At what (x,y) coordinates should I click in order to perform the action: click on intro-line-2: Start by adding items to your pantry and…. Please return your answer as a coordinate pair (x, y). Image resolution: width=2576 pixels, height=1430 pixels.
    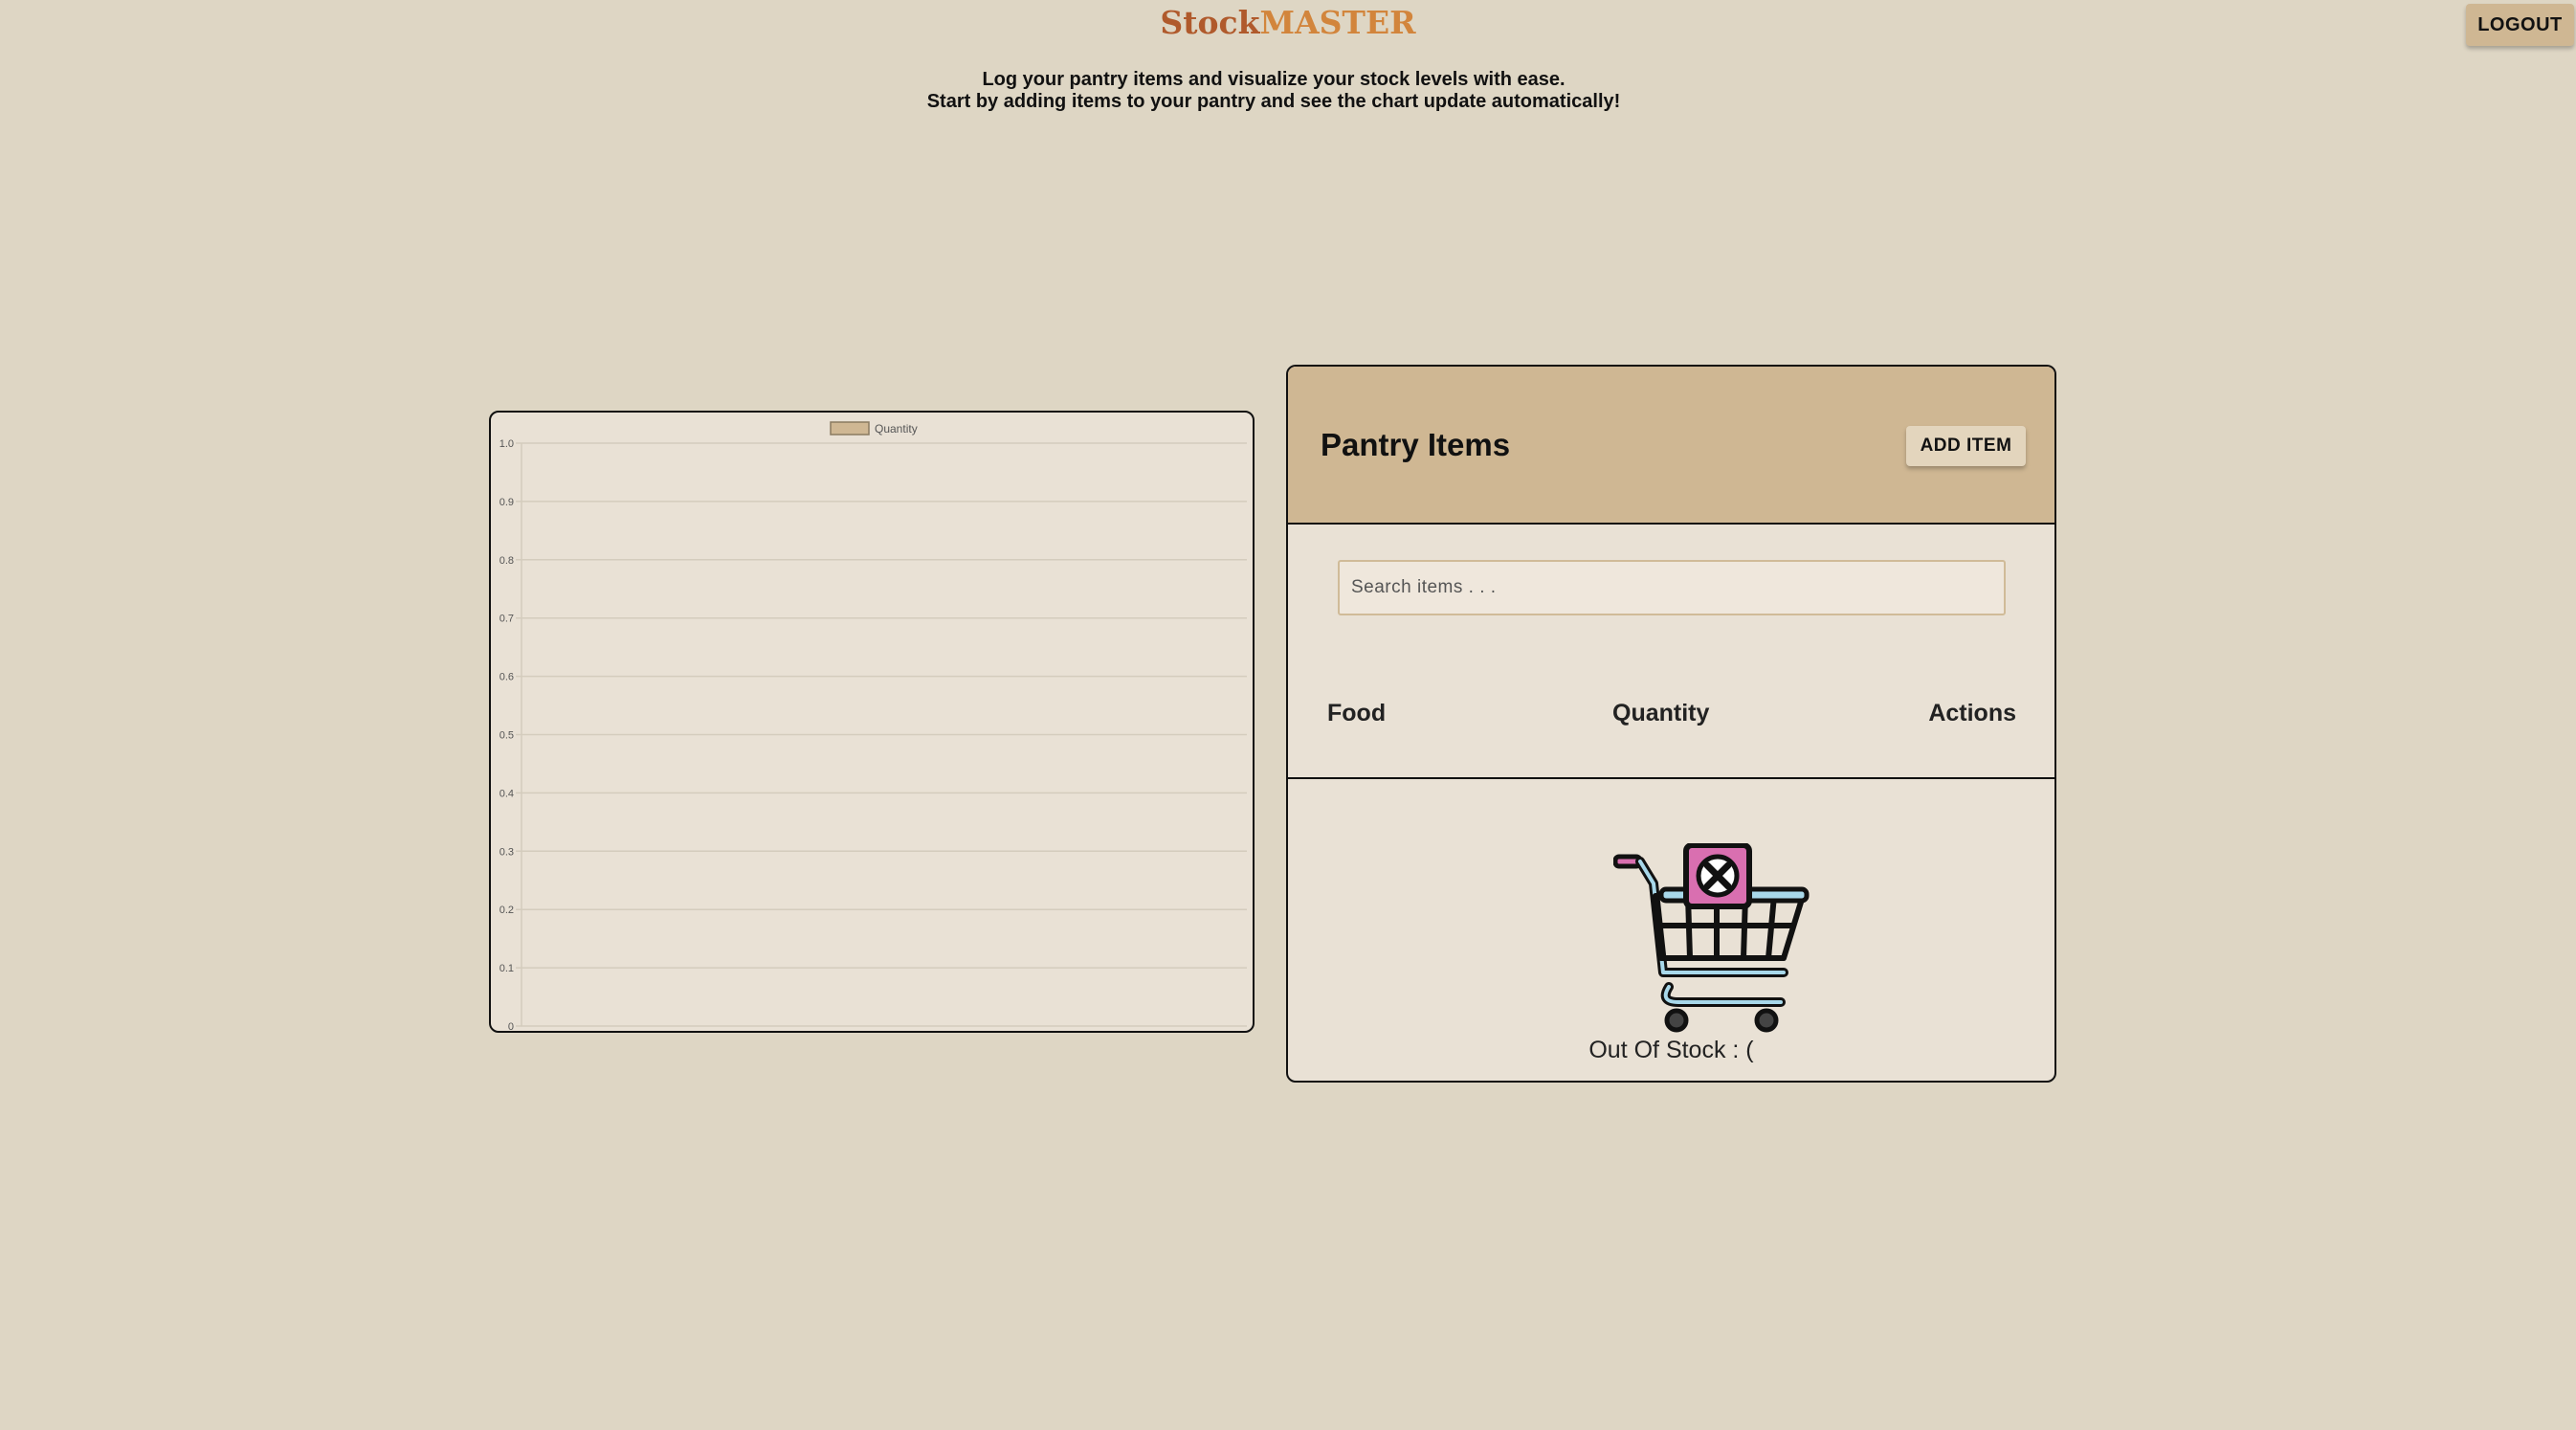
    Looking at the image, I should click on (1273, 102).